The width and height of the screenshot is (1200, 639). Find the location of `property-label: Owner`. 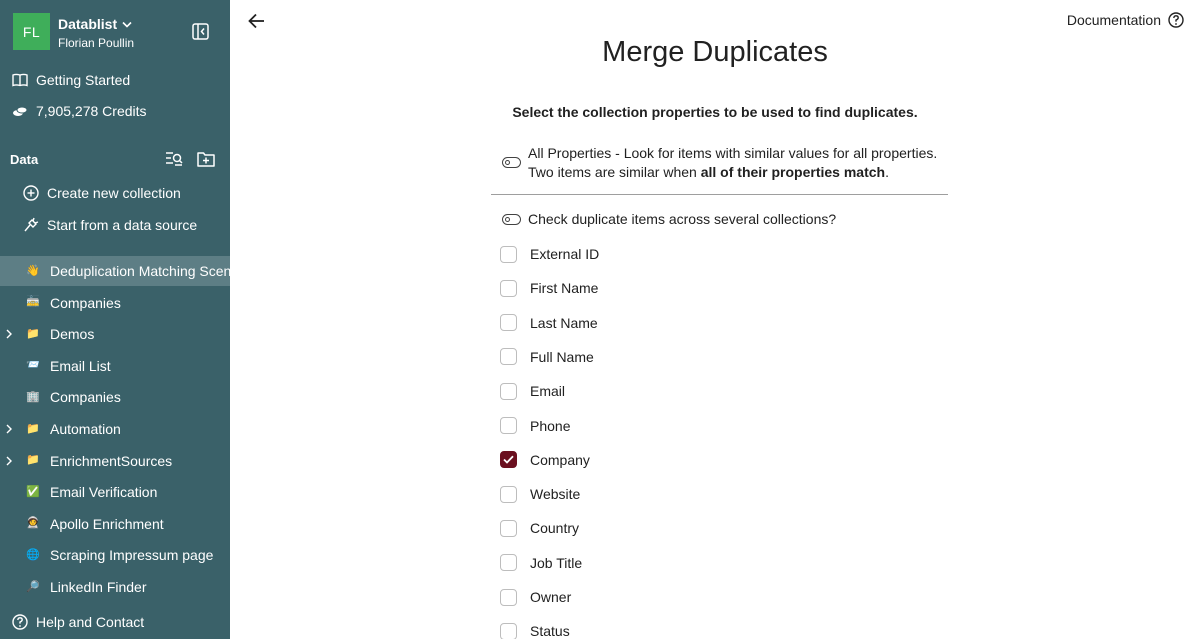

property-label: Owner is located at coordinates (551, 597).